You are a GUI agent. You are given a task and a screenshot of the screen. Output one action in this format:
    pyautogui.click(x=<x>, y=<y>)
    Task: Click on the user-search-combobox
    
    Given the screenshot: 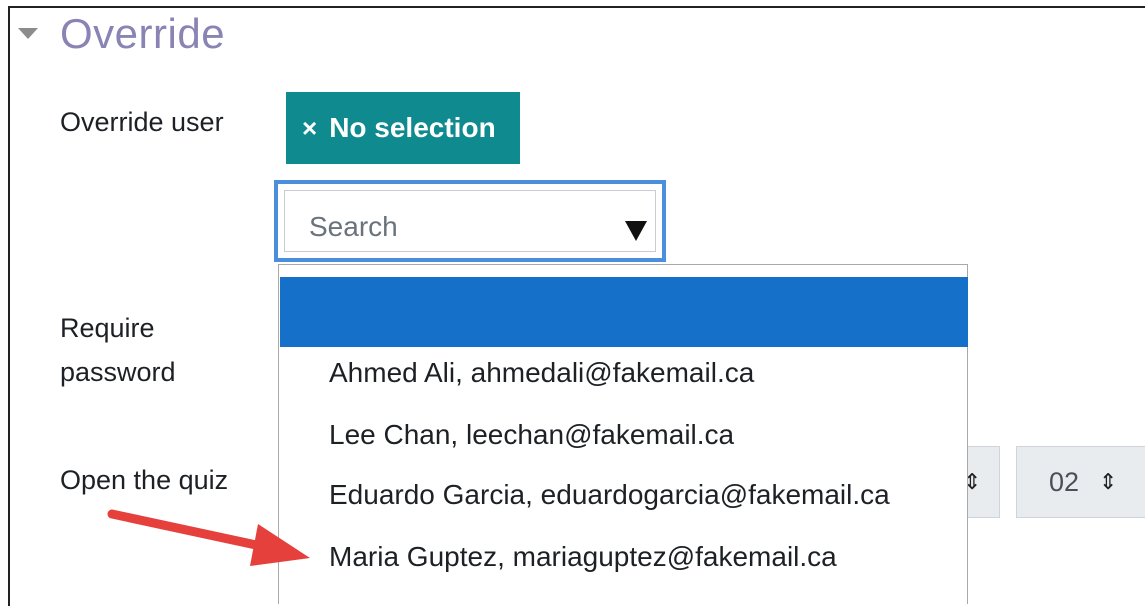 What is the action you would take?
    pyautogui.click(x=470, y=221)
    